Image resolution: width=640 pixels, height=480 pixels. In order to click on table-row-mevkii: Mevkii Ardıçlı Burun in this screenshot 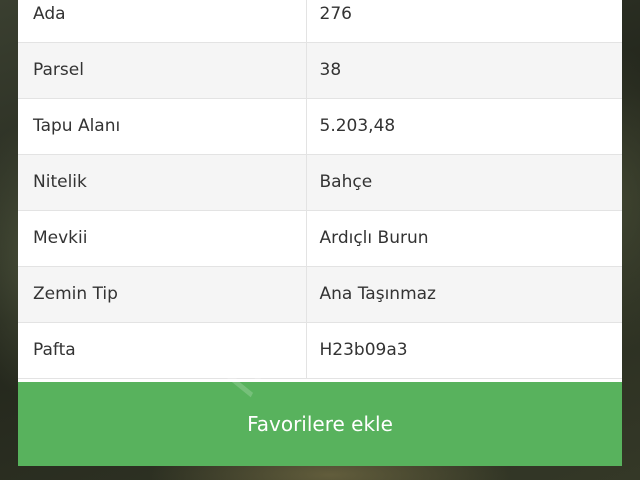, I will do `click(320, 238)`.